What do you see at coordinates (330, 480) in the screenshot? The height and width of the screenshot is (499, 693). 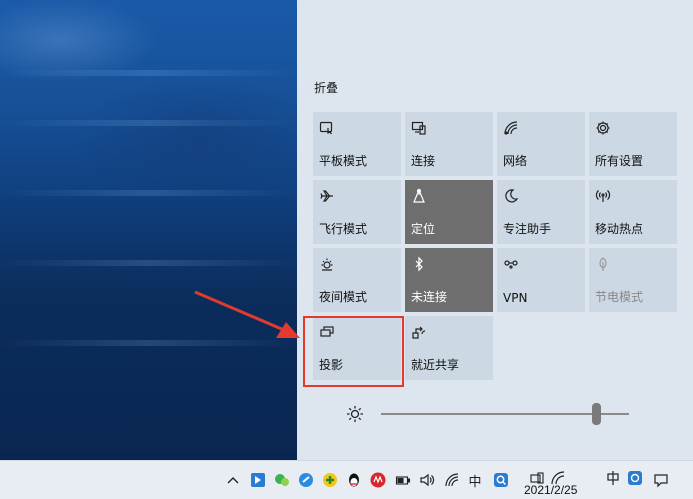 I see `plus-app-icon` at bounding box center [330, 480].